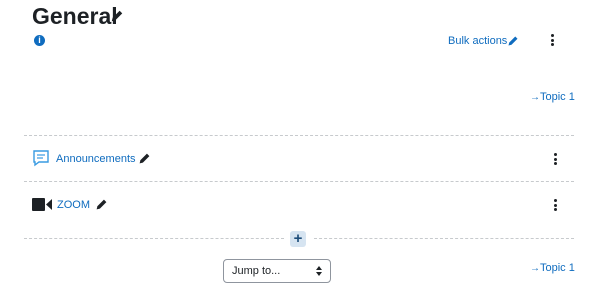 Image resolution: width=600 pixels, height=298 pixels. Describe the element at coordinates (298, 239) in the screenshot. I see `add-activity-button: +` at that location.